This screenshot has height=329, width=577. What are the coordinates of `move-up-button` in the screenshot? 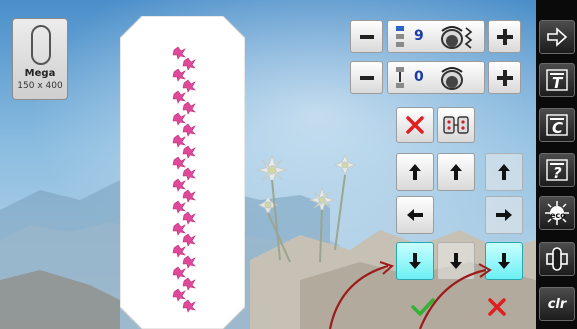 It's located at (456, 172).